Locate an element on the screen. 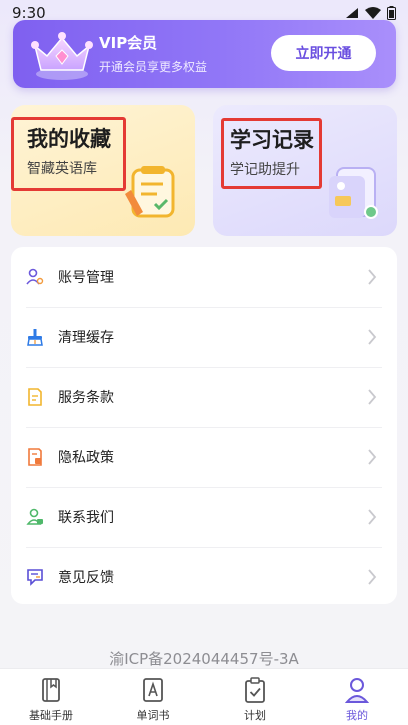 The width and height of the screenshot is (408, 725). tab-label: 基础手册 is located at coordinates (51, 715).